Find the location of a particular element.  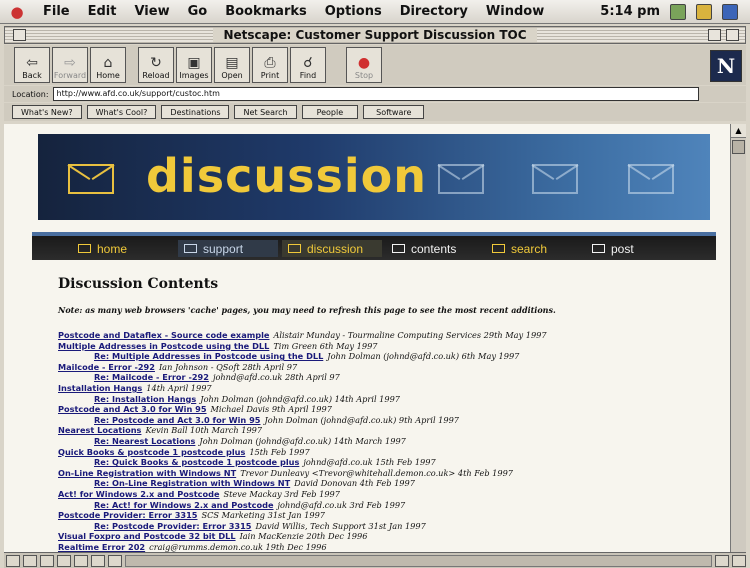

forward-label: Forward is located at coordinates (70, 75).